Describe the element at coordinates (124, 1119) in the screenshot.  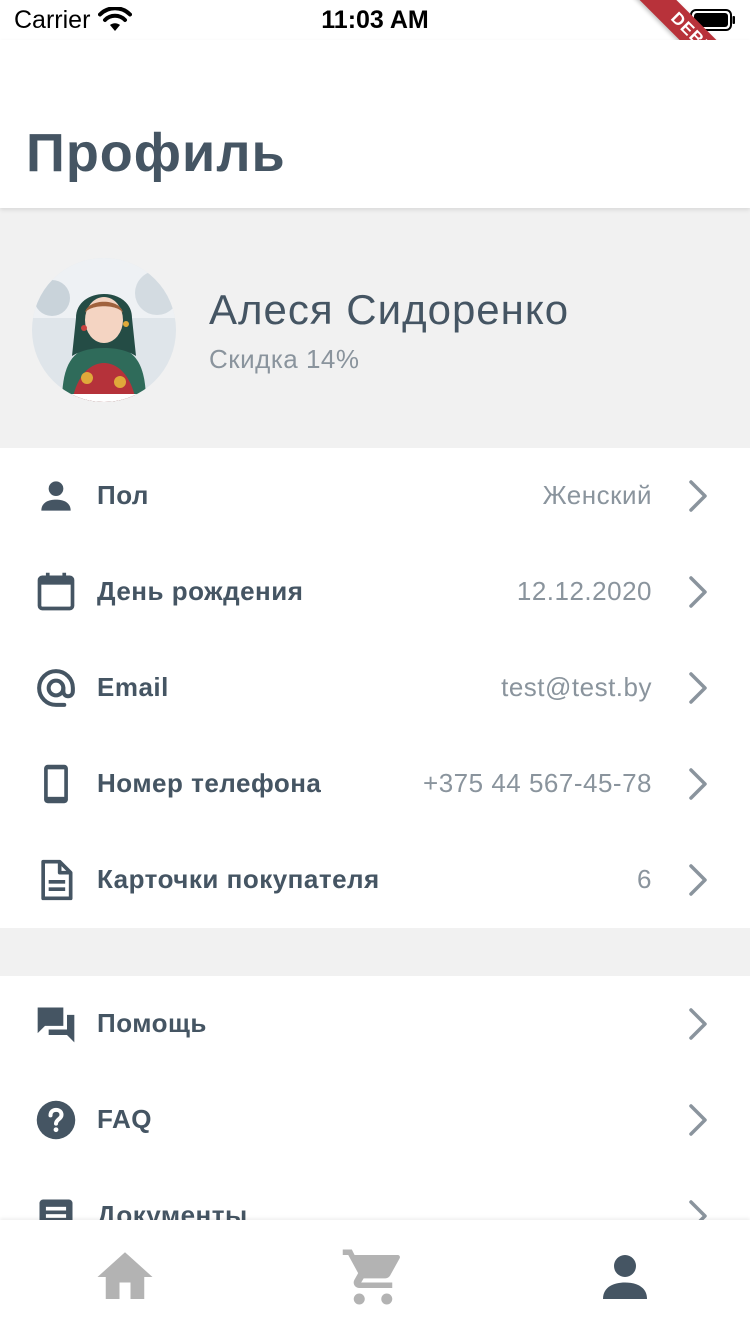
I see `row-label: FAQ` at that location.